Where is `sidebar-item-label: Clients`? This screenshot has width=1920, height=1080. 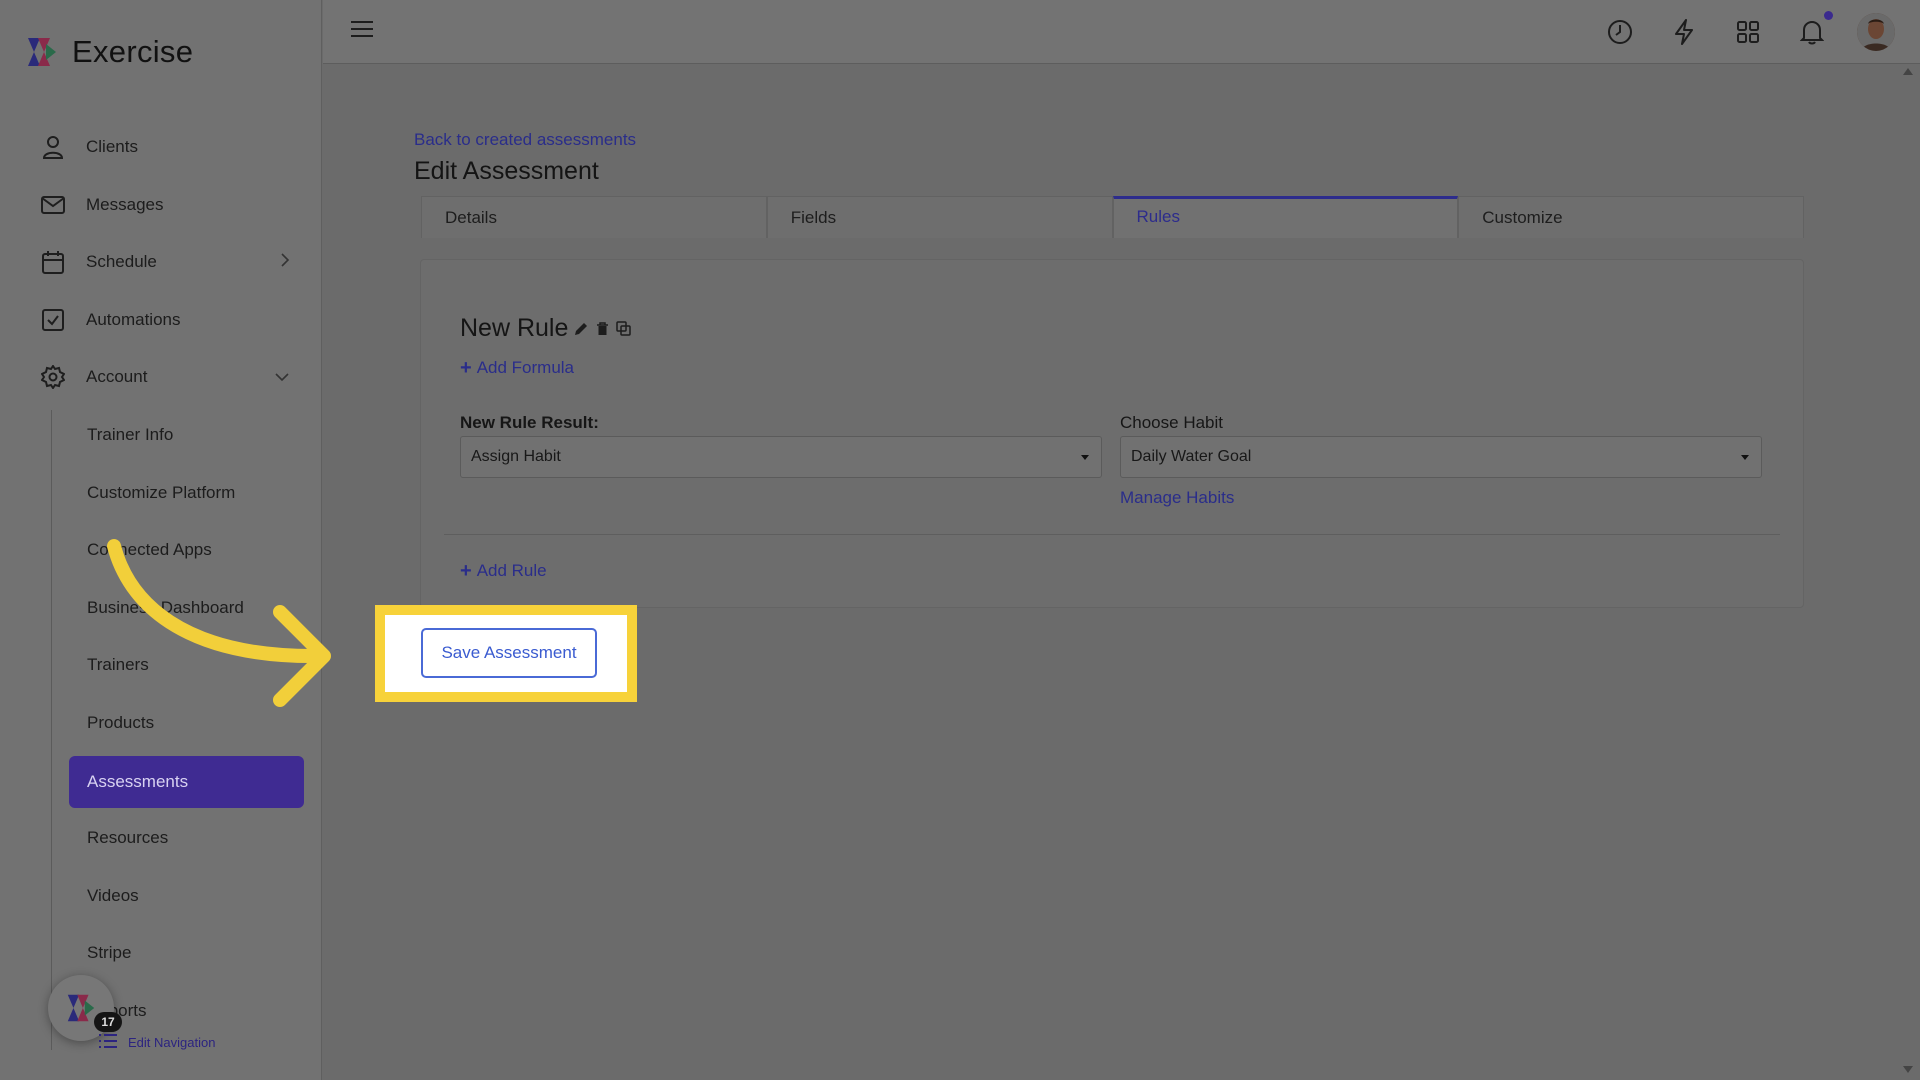 sidebar-item-label: Clients is located at coordinates (112, 146).